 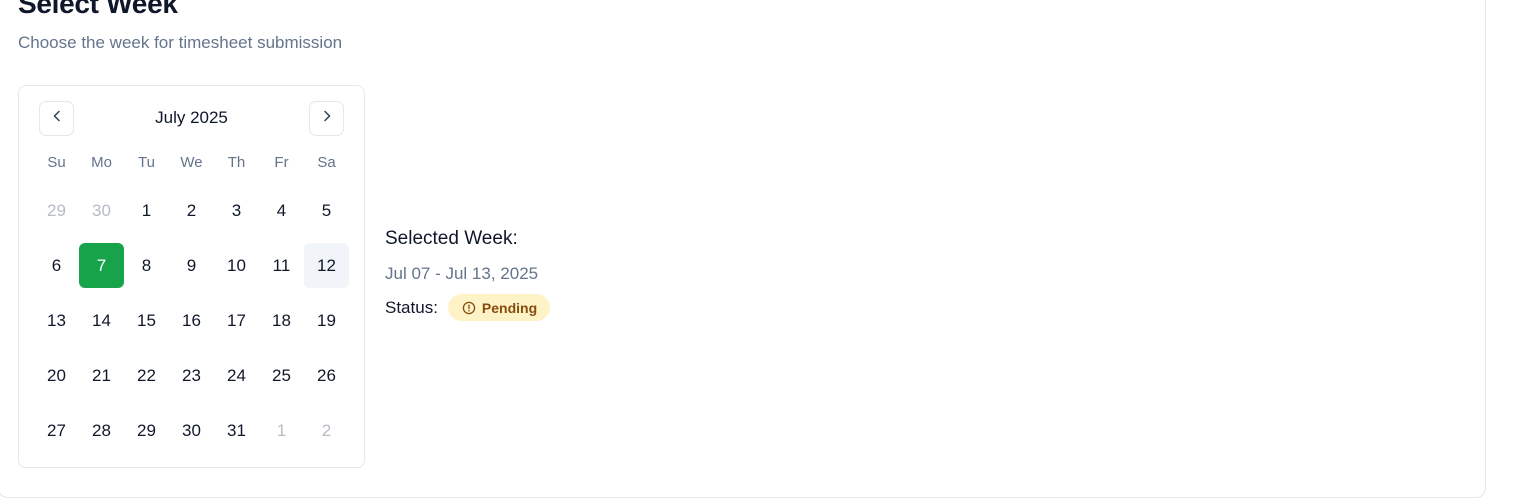 I want to click on day-cell: 9, so click(x=191, y=265).